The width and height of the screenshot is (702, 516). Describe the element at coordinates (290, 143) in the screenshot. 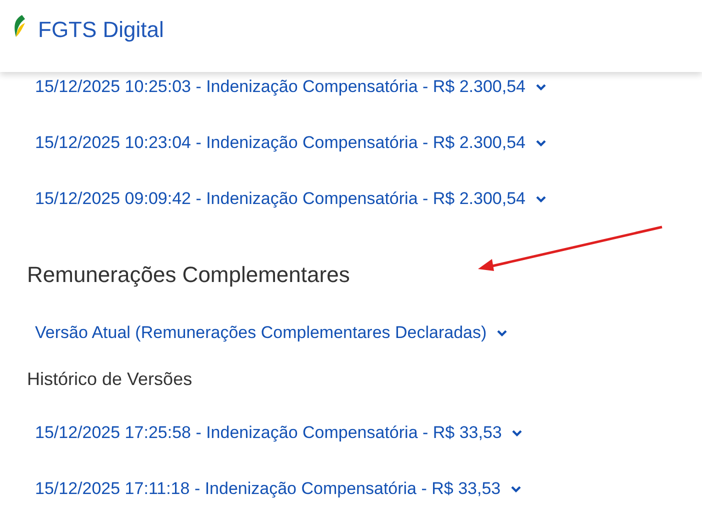

I see `version-link: 15/12/2025 10:23:04 - Indenização Compensatória - R$ 2.300,54` at that location.